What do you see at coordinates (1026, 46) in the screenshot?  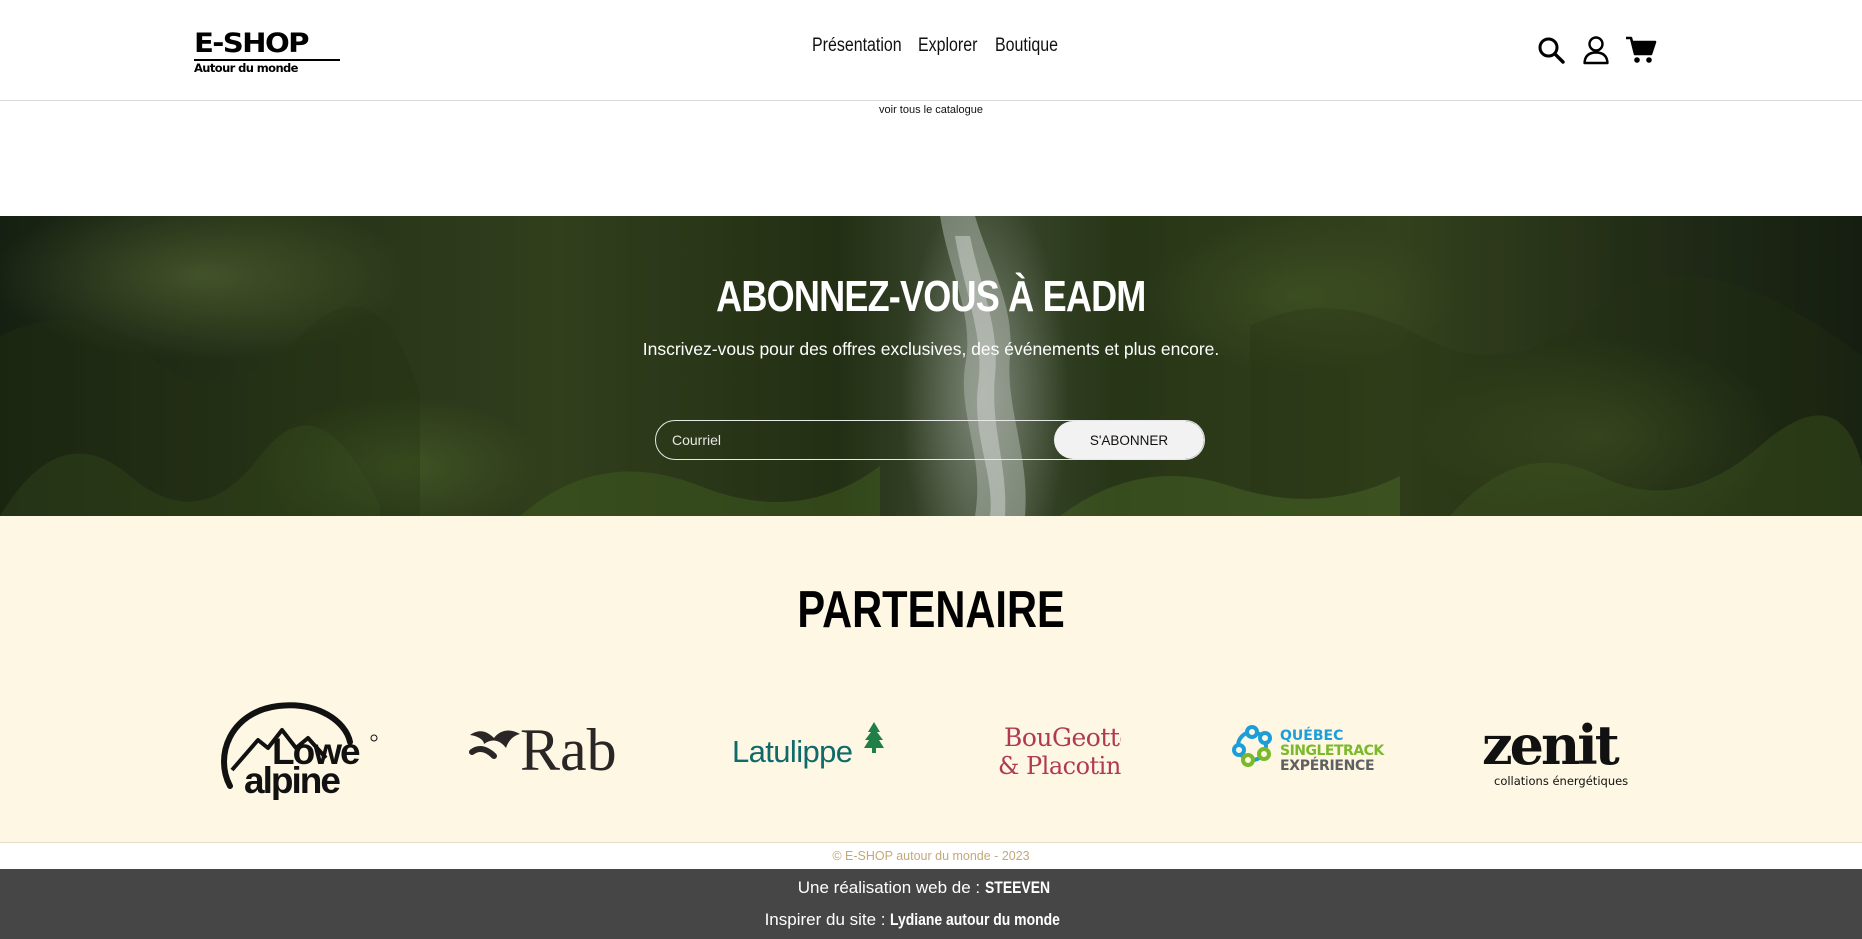 I see `nav-item-boutique: Boutique` at bounding box center [1026, 46].